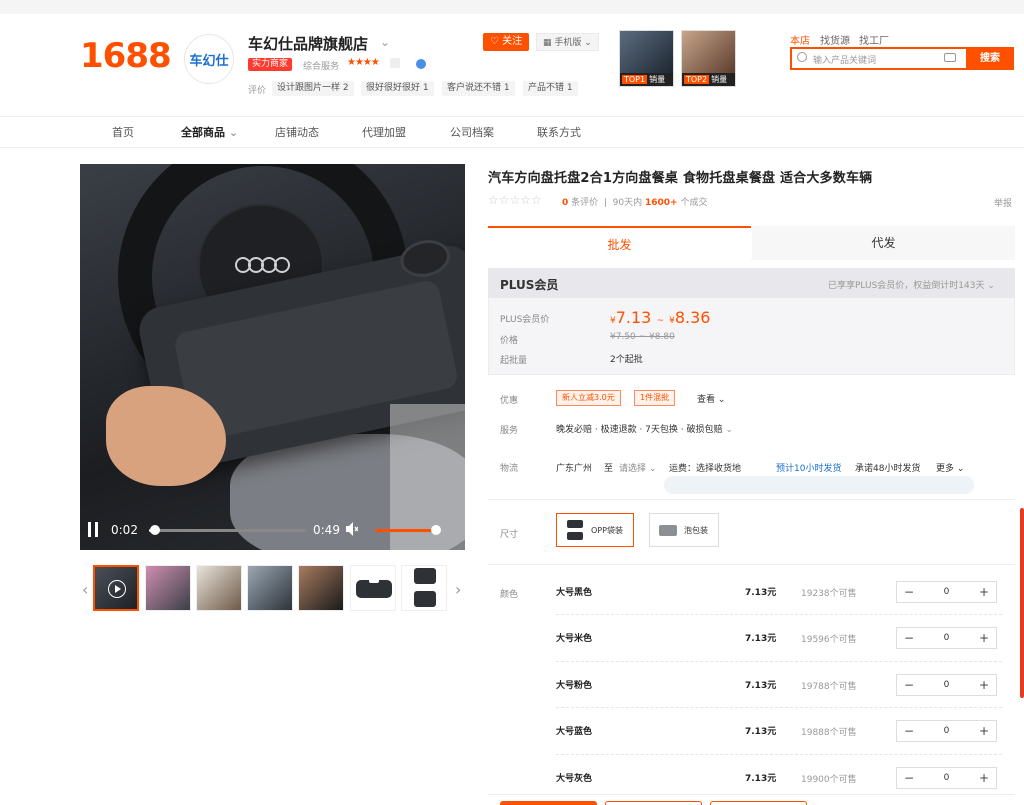 The width and height of the screenshot is (1024, 805). What do you see at coordinates (550, 88) in the screenshot?
I see `eval-tag: 产品不错 1` at bounding box center [550, 88].